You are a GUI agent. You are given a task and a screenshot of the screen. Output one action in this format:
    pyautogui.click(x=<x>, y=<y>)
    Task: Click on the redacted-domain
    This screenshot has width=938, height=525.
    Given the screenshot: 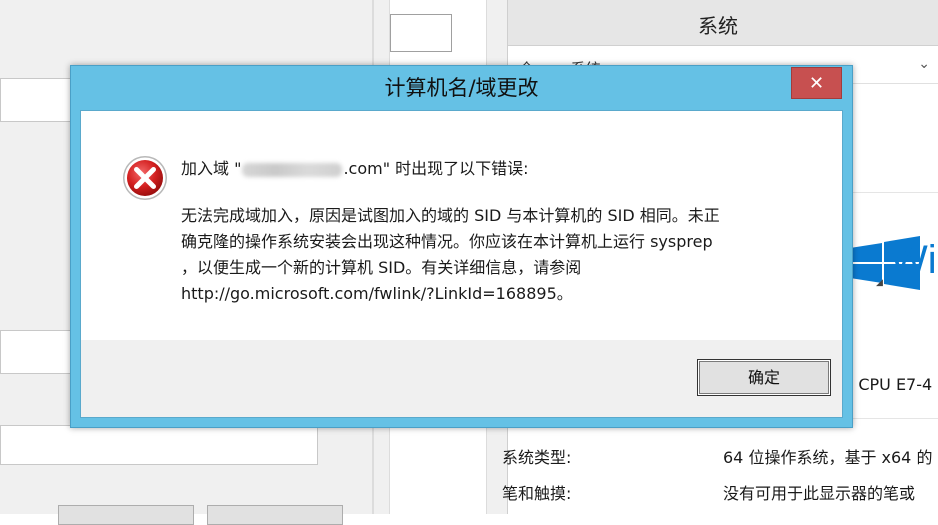 What is the action you would take?
    pyautogui.click(x=292, y=169)
    